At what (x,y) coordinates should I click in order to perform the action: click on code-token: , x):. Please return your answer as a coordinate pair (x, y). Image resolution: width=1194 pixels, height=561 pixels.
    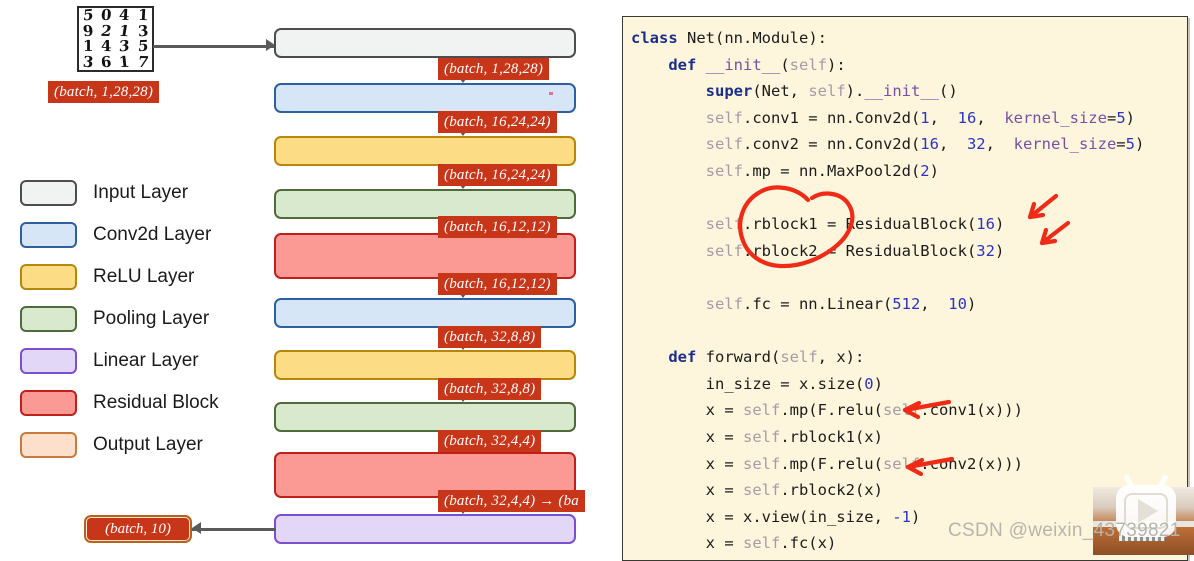
    Looking at the image, I should click on (841, 357).